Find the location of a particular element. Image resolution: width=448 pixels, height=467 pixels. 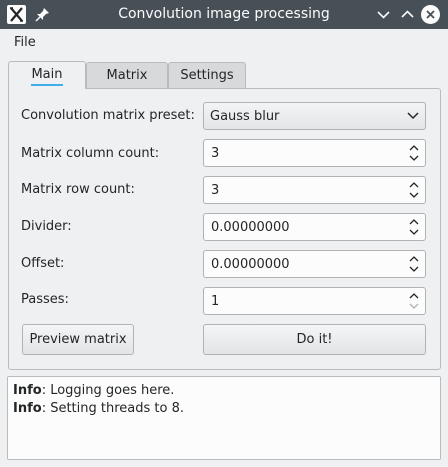

tab-settings: Settings is located at coordinates (207, 75).